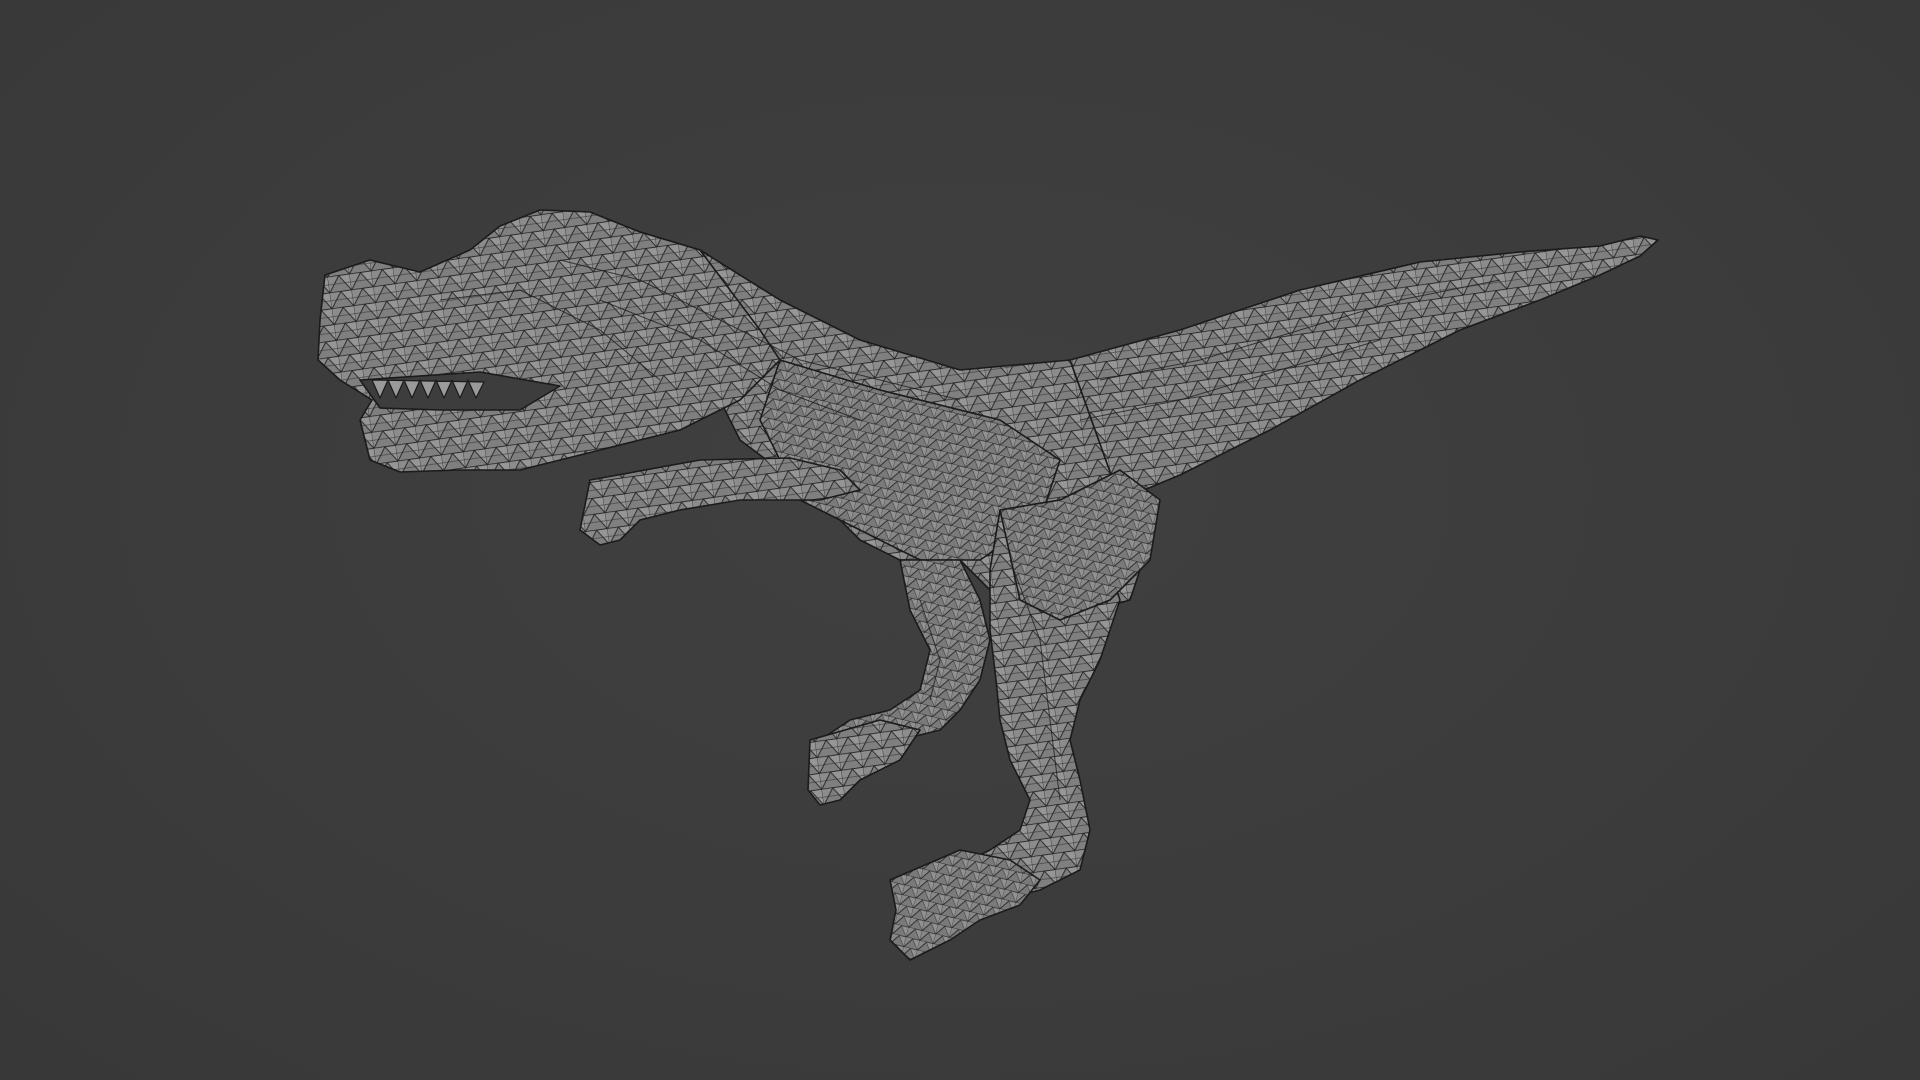 This screenshot has height=1080, width=1920. Describe the element at coordinates (965, 905) in the screenshot. I see `mesh-foot-front` at that location.